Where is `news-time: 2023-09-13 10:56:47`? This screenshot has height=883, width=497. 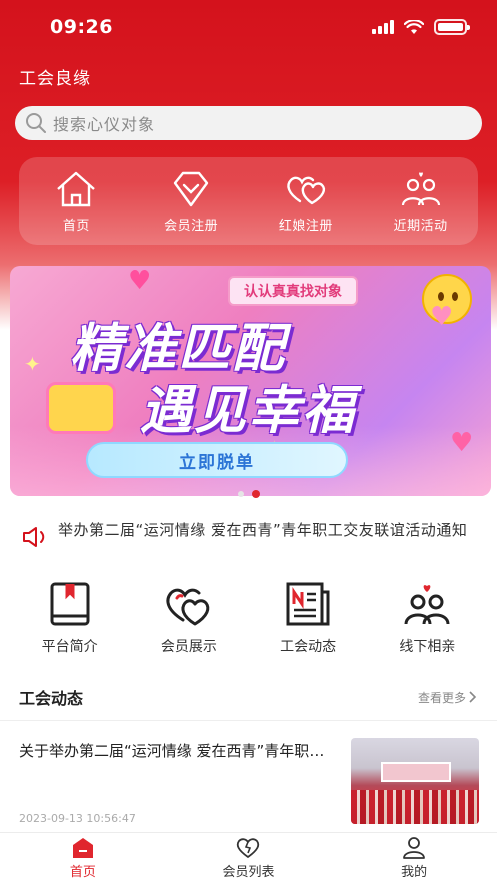
news-time: 2023-09-13 10:56:47 is located at coordinates (77, 818).